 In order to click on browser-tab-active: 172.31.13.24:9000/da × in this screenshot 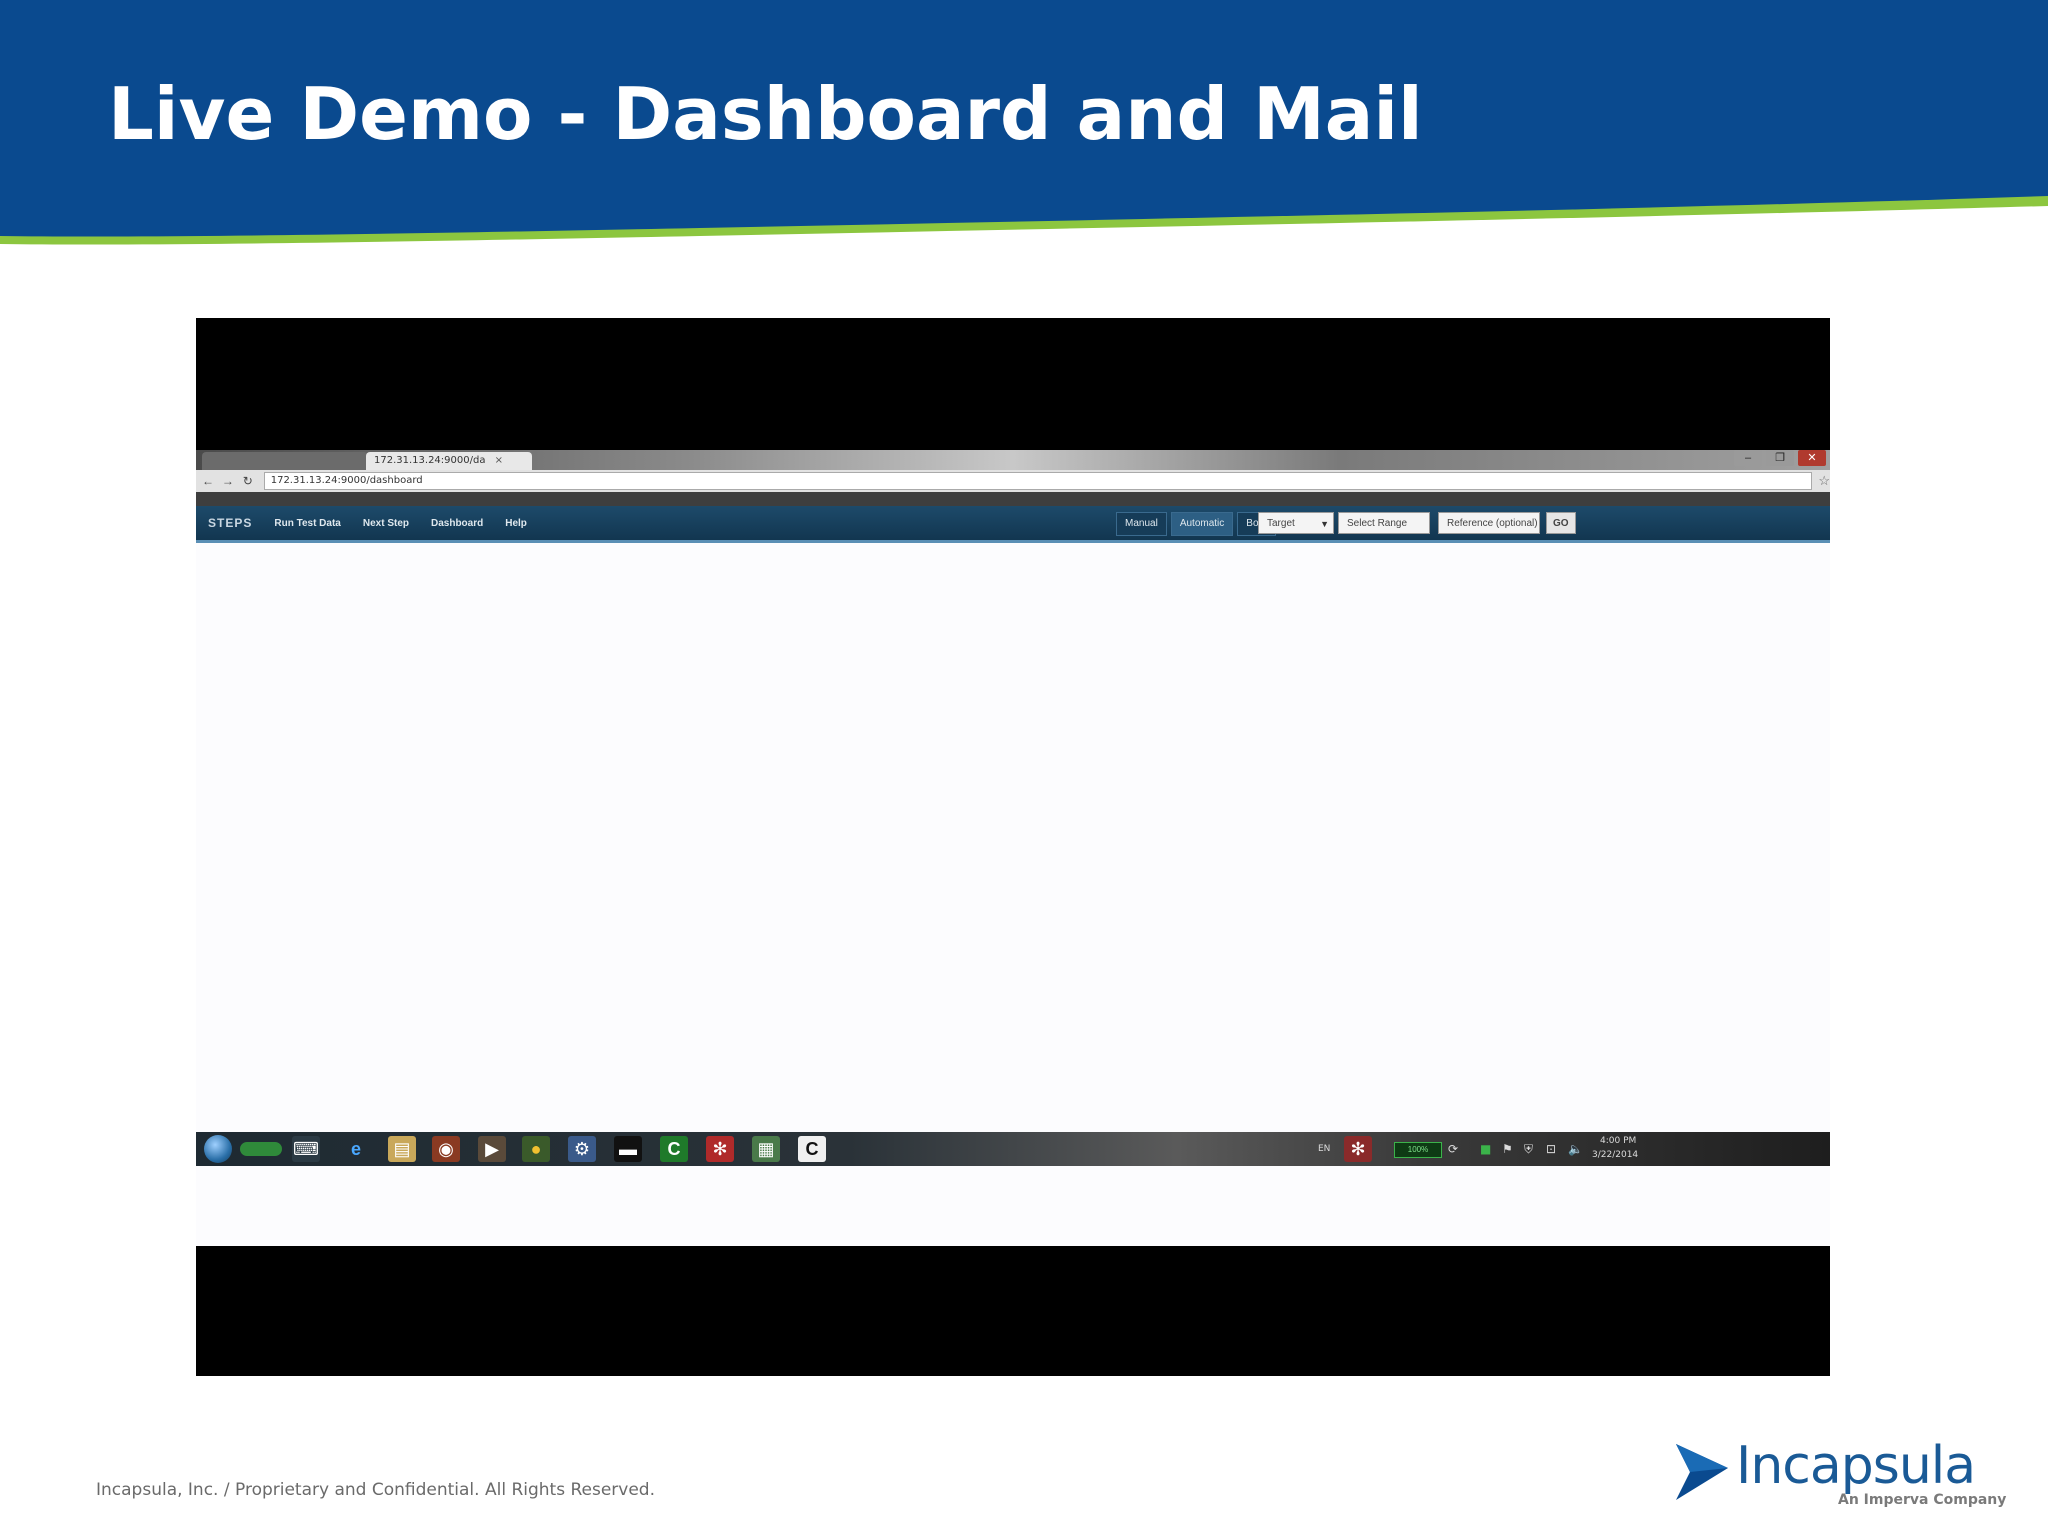, I will do `click(449, 461)`.